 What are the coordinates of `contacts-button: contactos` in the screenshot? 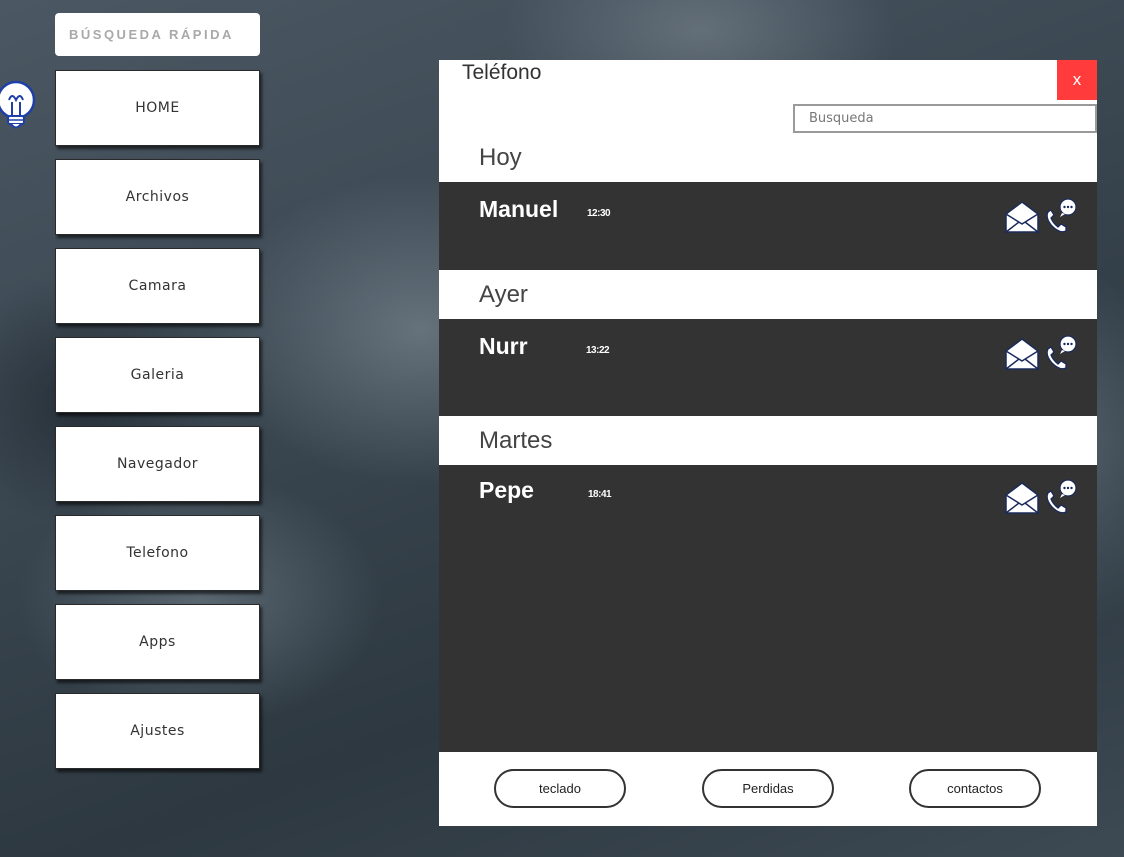 It's located at (975, 788).